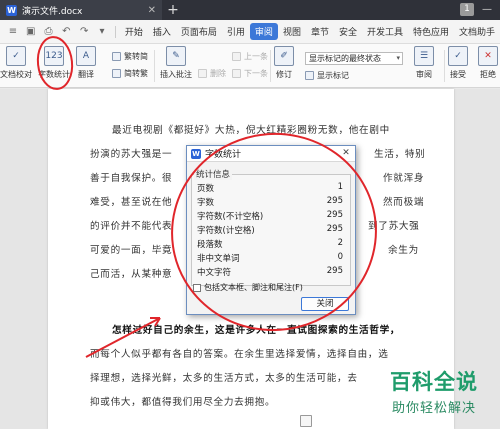 This screenshot has height=429, width=500. I want to click on dropdown-icon: ▾, so click(102, 32).